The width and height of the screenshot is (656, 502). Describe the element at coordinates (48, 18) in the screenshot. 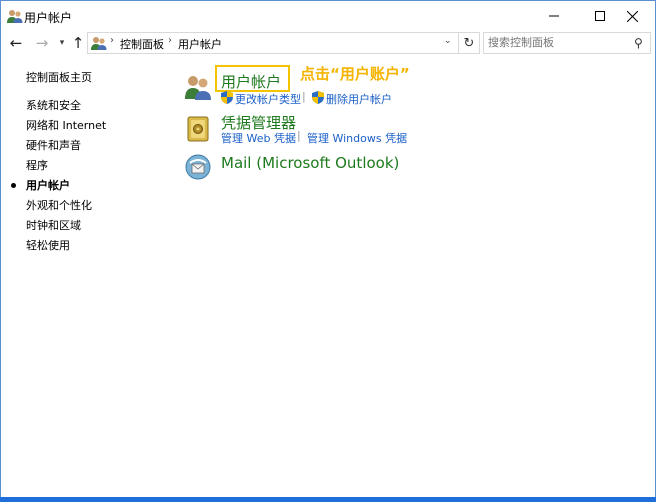

I see `window-title: 用户帐户` at that location.